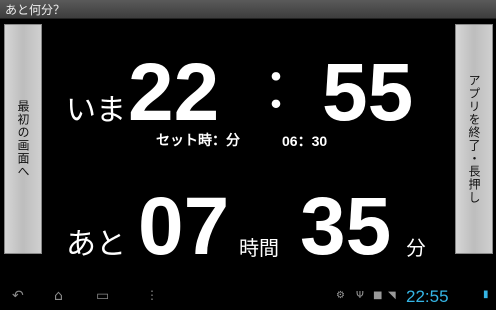  Describe the element at coordinates (378, 295) in the screenshot. I see `sd-card-icon: ■` at that location.